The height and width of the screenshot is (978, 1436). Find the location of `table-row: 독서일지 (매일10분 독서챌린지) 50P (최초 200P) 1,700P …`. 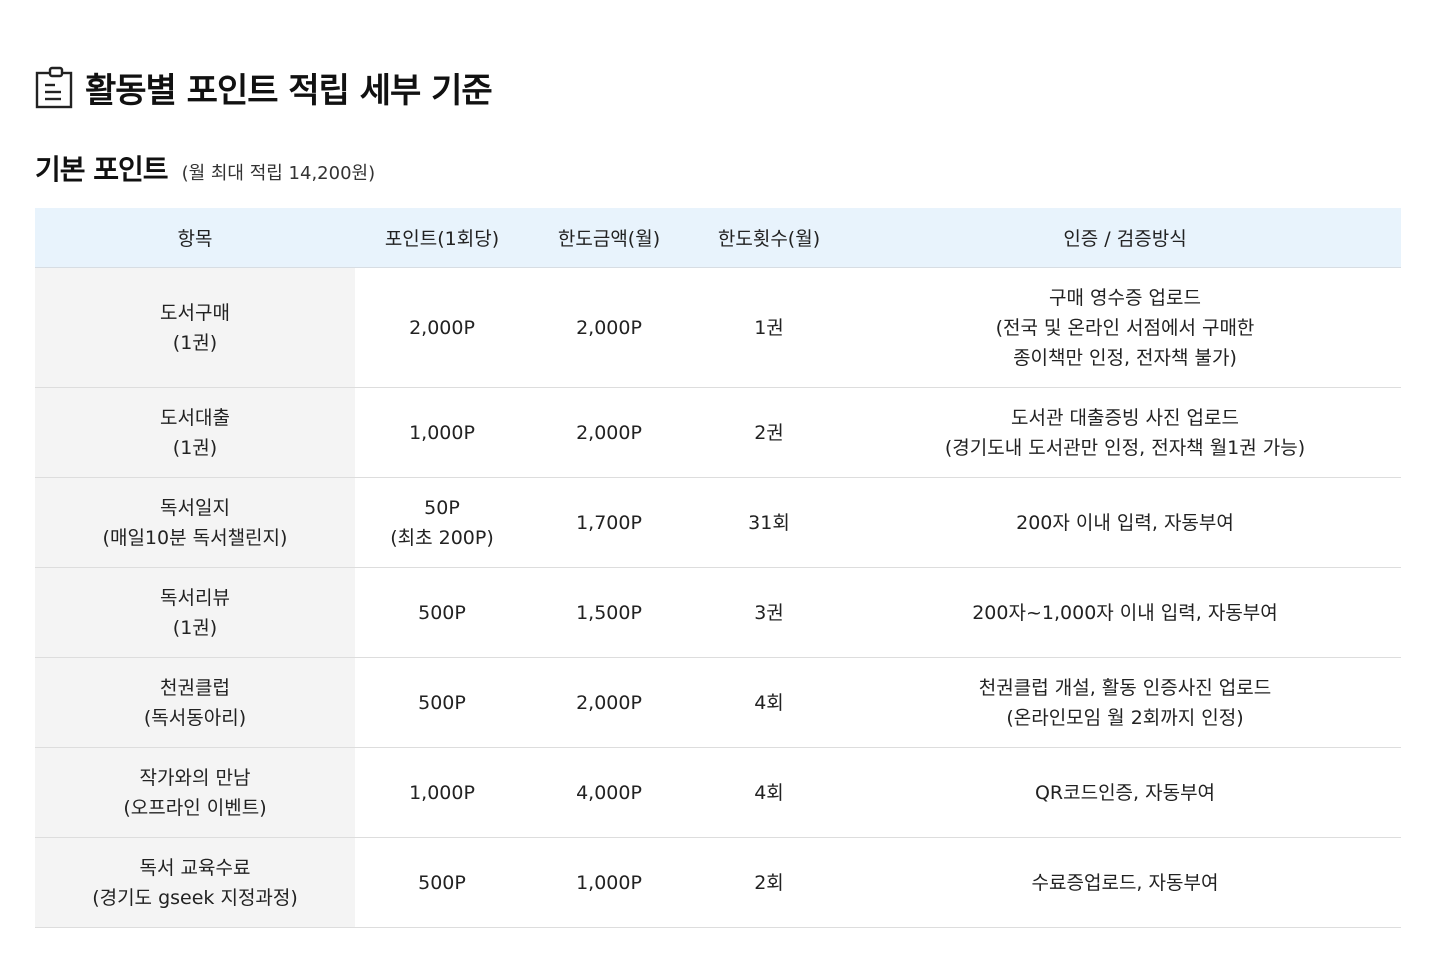

table-row: 독서일지 (매일10분 독서챌린지) 50P (최초 200P) 1,700P … is located at coordinates (718, 522).